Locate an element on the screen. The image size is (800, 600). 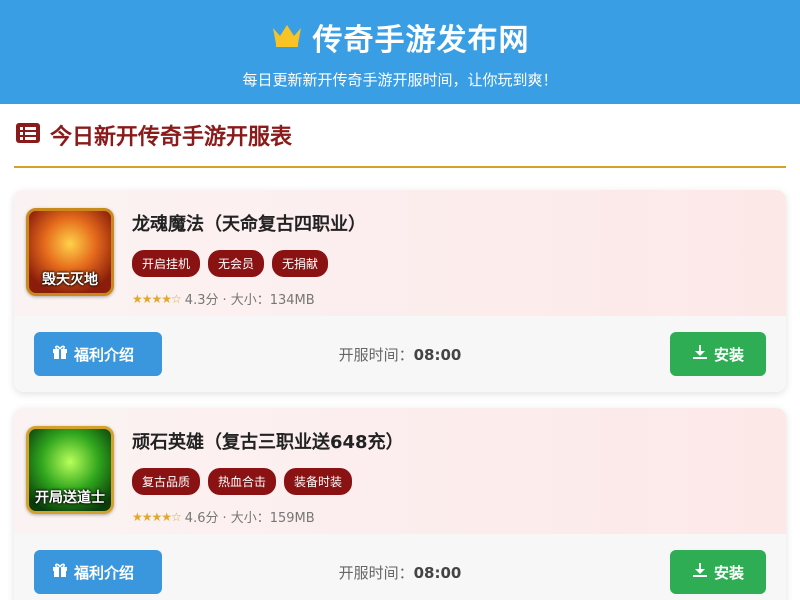
game-tag: 复古品质 is located at coordinates (166, 481).